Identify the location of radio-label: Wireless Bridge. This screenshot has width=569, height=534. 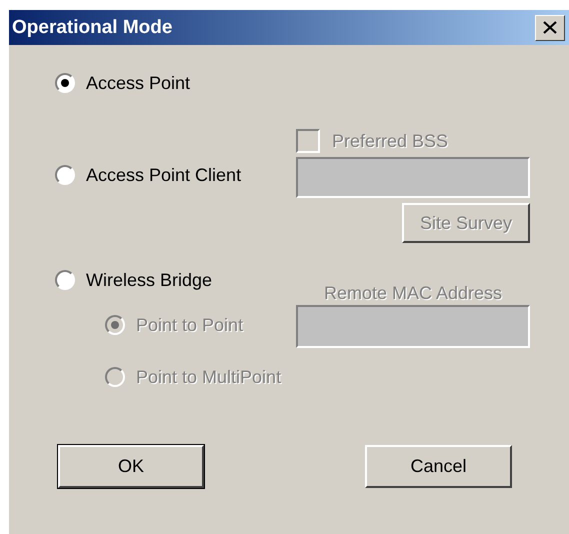
(149, 280).